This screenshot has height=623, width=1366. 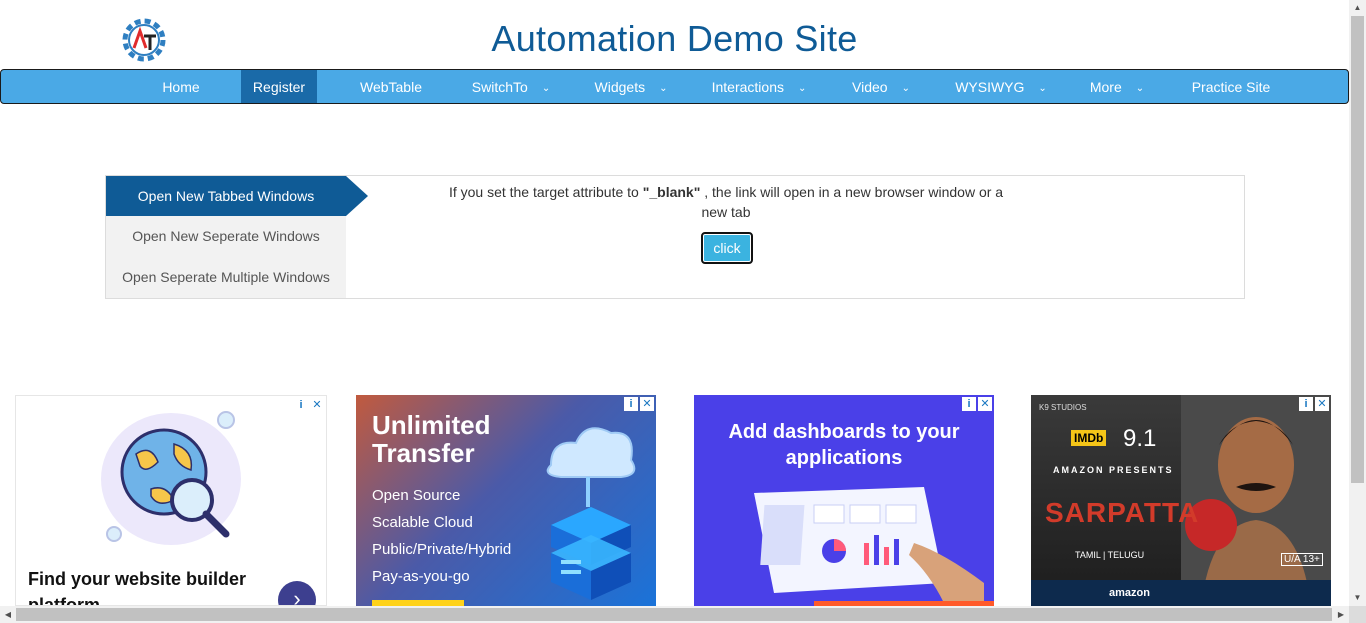 I want to click on tab-open-new-seperate-windows: Open New Seperate Windows, so click(x=226, y=236).